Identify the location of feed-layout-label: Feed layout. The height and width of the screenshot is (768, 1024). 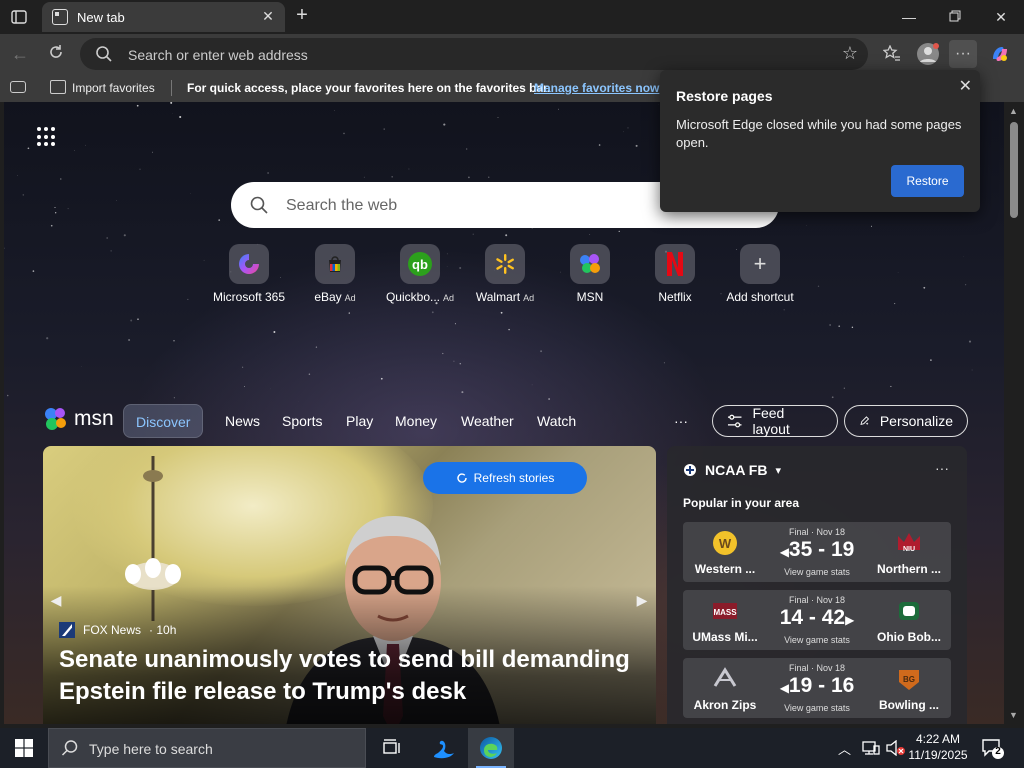
(771, 421).